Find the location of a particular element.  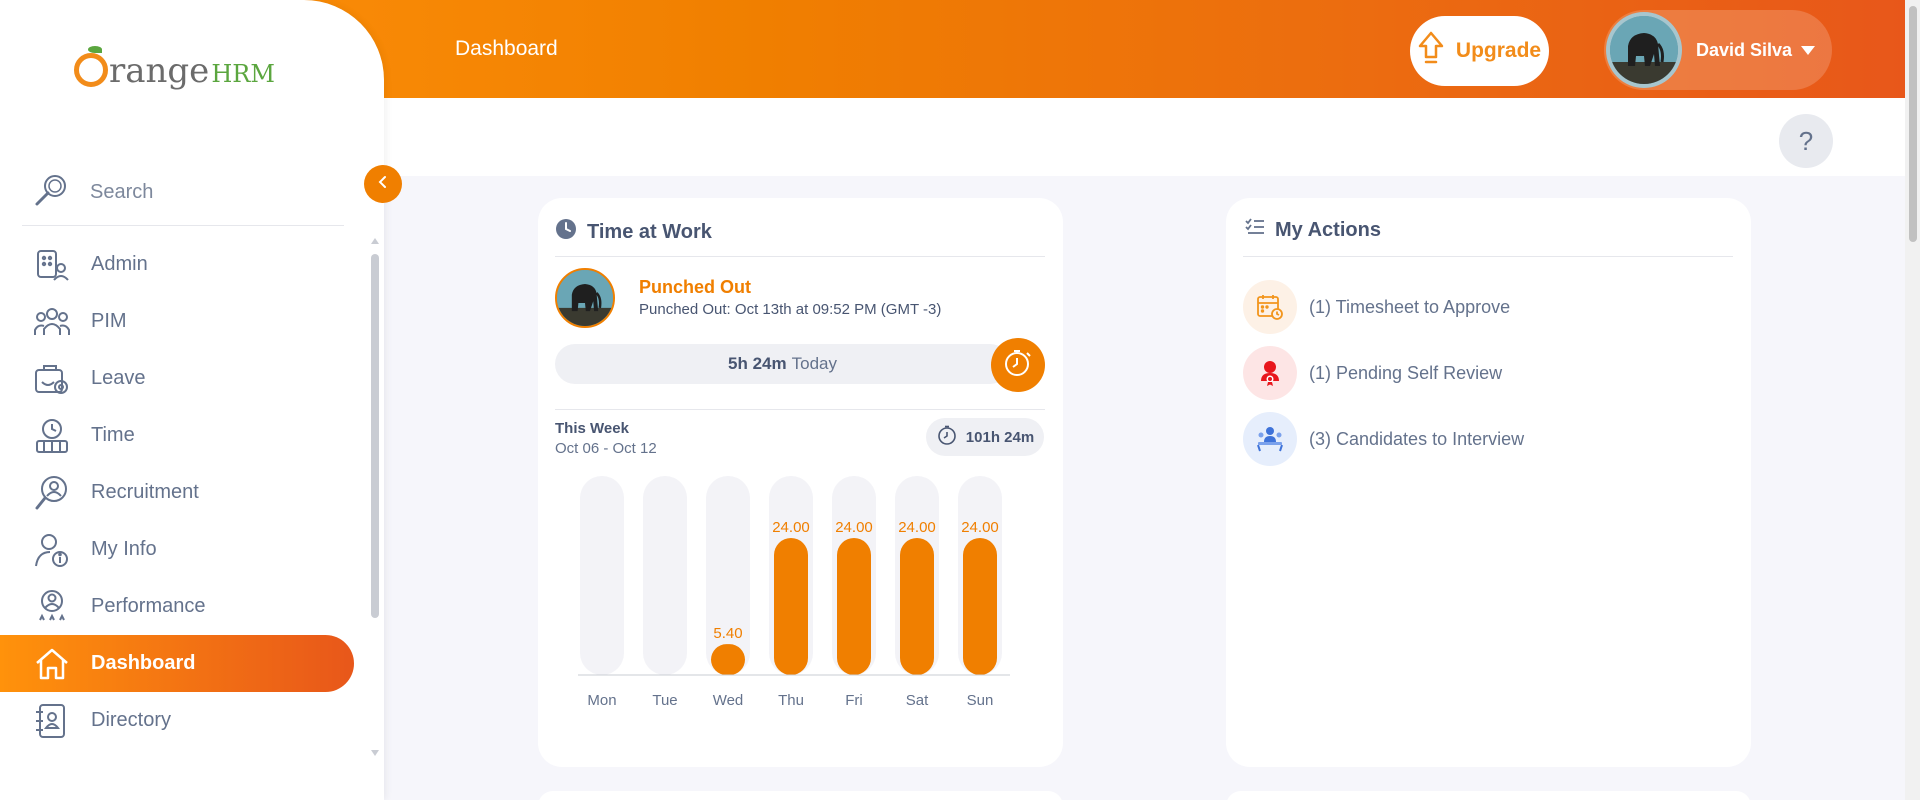

user-dropdown: David Silva is located at coordinates (1718, 50).